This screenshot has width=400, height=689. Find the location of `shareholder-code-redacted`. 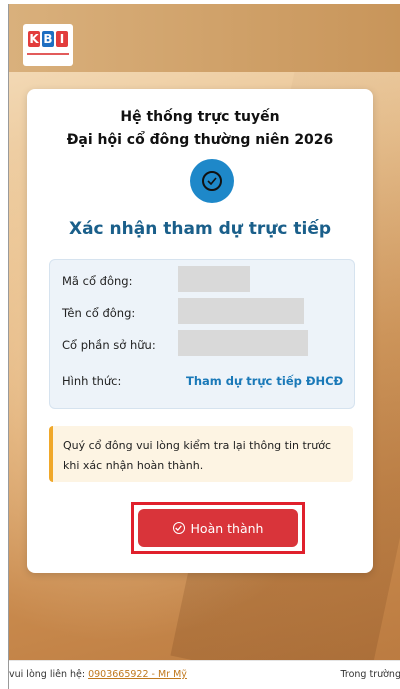

shareholder-code-redacted is located at coordinates (214, 279).